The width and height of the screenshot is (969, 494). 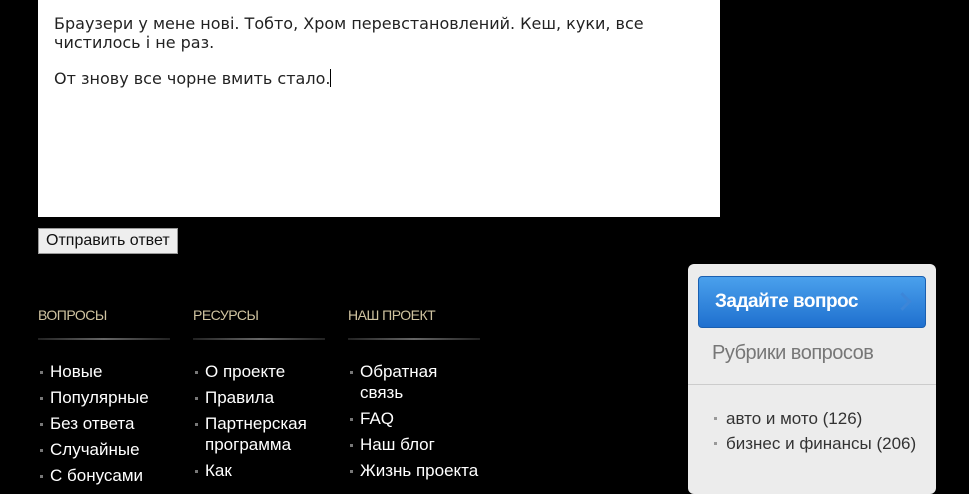 What do you see at coordinates (331, 78) in the screenshot?
I see `text-caret` at bounding box center [331, 78].